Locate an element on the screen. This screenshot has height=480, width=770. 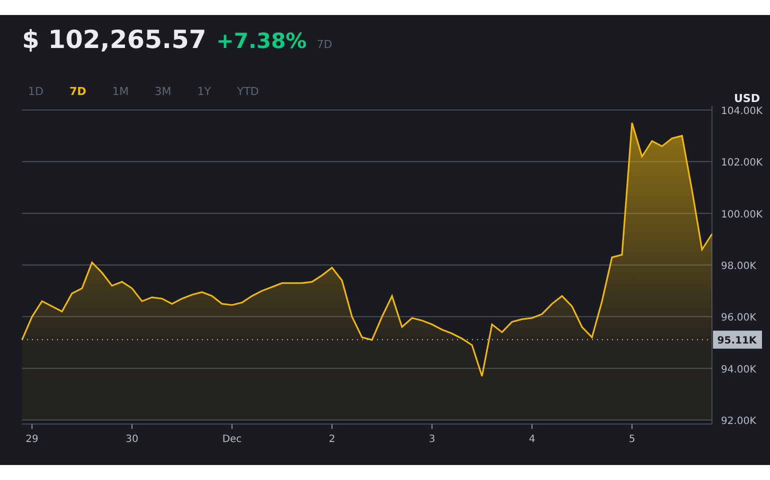
range-tab: 1D is located at coordinates (36, 91).